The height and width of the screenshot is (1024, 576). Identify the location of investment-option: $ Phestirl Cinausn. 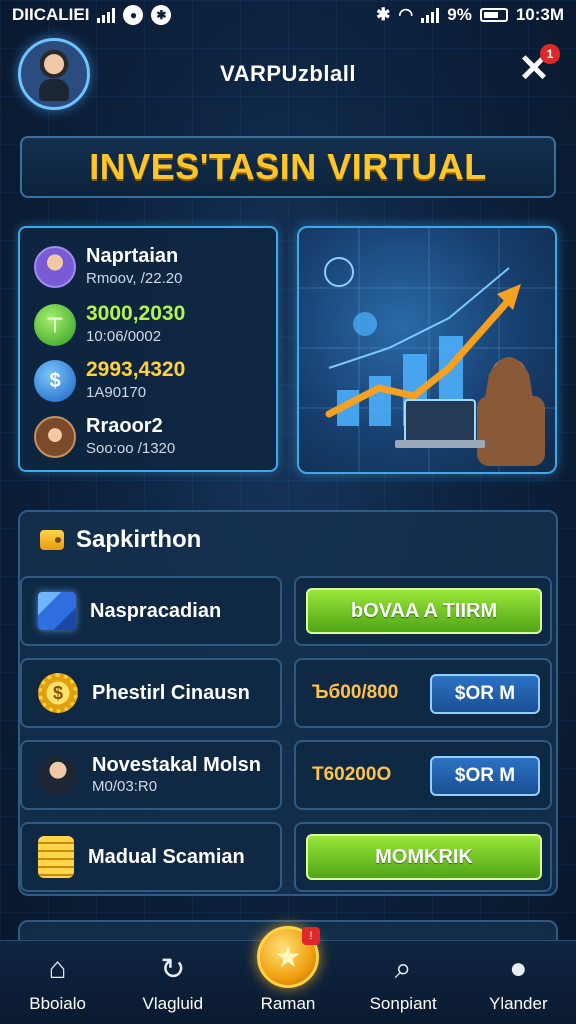
(151, 693).